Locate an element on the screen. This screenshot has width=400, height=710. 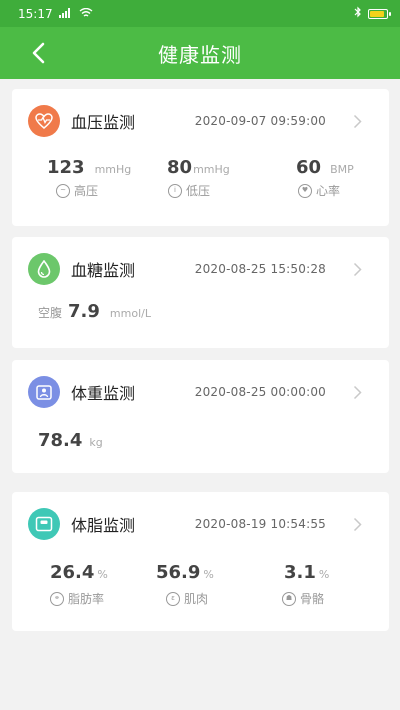
blood-sugar-card: 血糖监测 2020-08-25 15:50:28 空腹 7.9 mmol/L is located at coordinates (200, 292).